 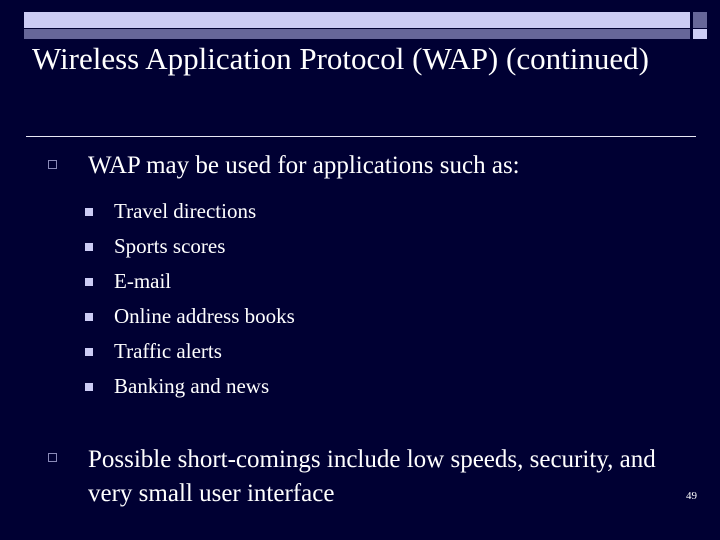 I want to click on list-item-label: Sports scores, so click(x=170, y=246).